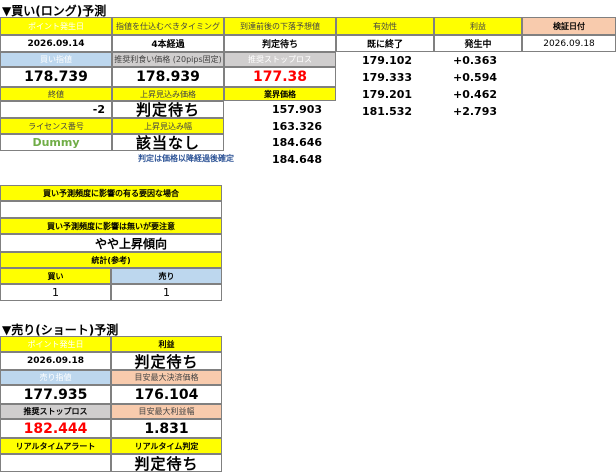 This screenshot has height=475, width=616. Describe the element at coordinates (55, 428) in the screenshot. I see `short-stop-value: 182.444` at that location.